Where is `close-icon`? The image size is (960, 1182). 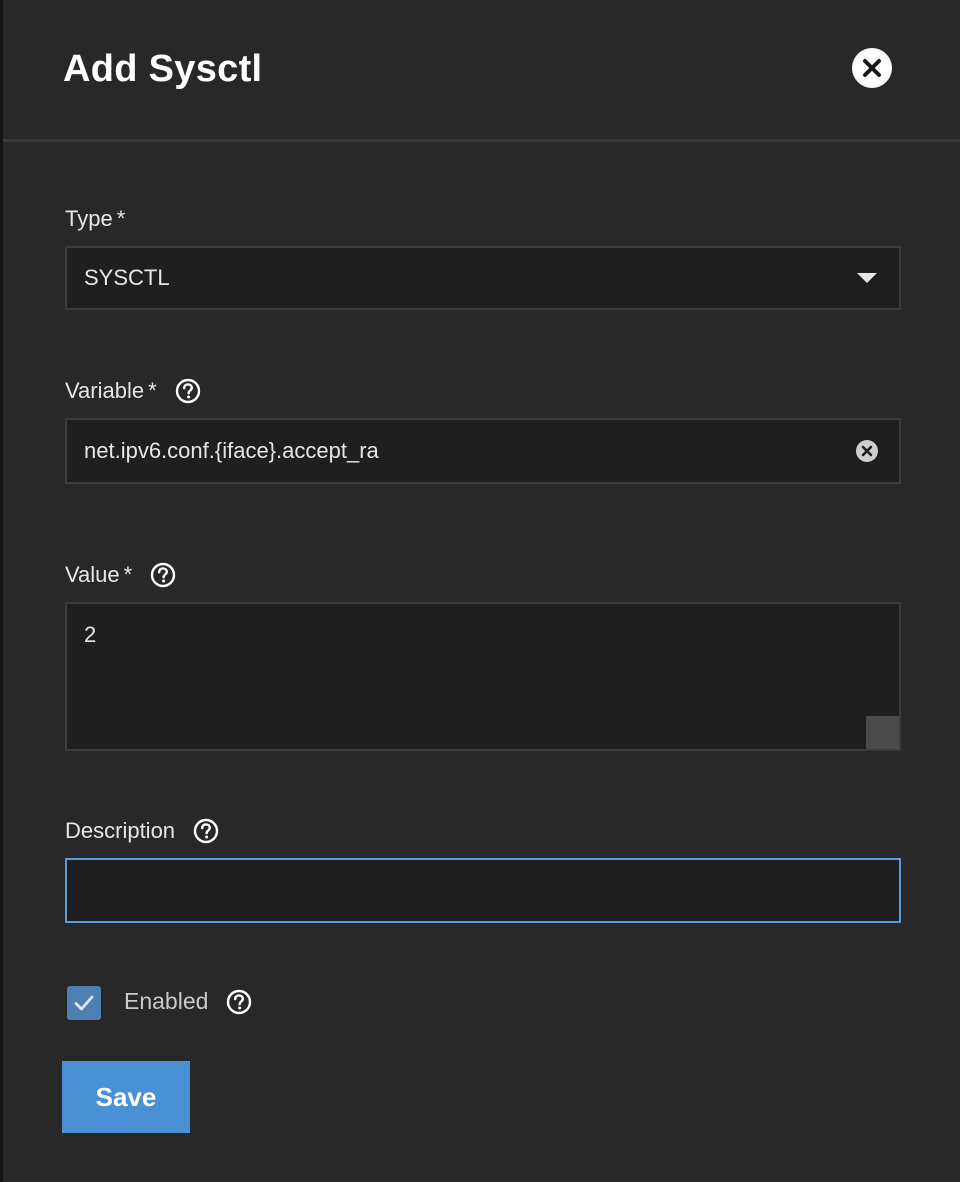
close-icon is located at coordinates (872, 68).